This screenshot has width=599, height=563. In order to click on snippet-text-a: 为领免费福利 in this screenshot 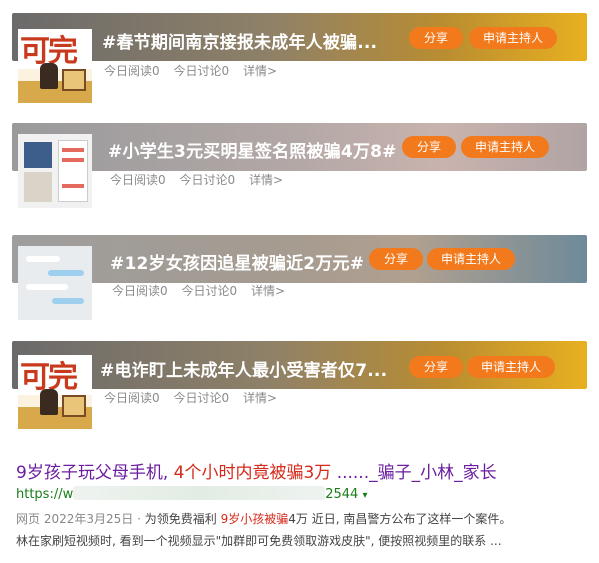, I will do `click(182, 519)`.